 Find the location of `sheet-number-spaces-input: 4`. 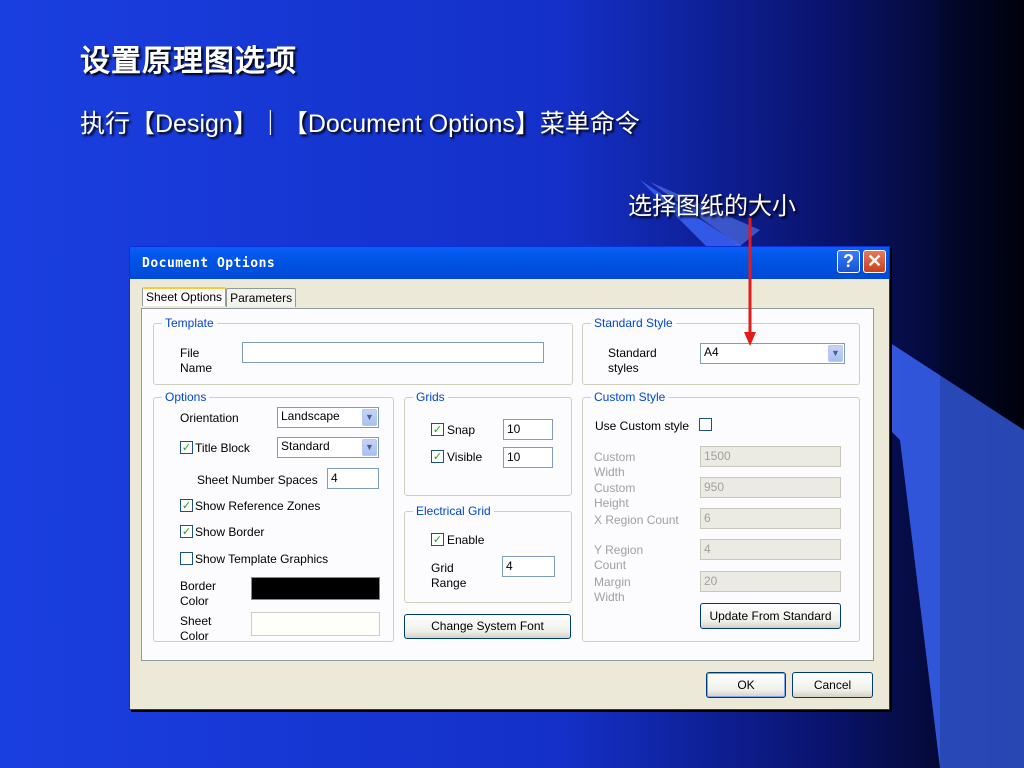

sheet-number-spaces-input: 4 is located at coordinates (353, 478).